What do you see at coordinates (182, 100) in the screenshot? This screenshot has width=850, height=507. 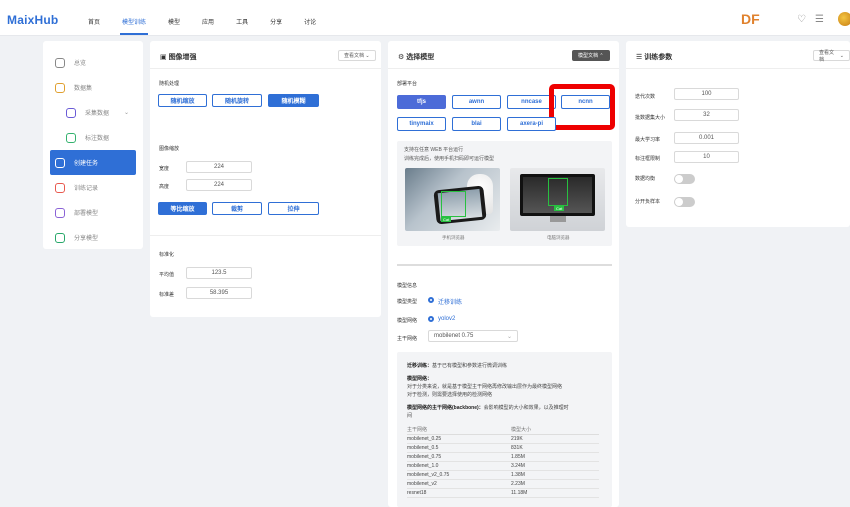 I see `random-scale-button: 随机缩放` at bounding box center [182, 100].